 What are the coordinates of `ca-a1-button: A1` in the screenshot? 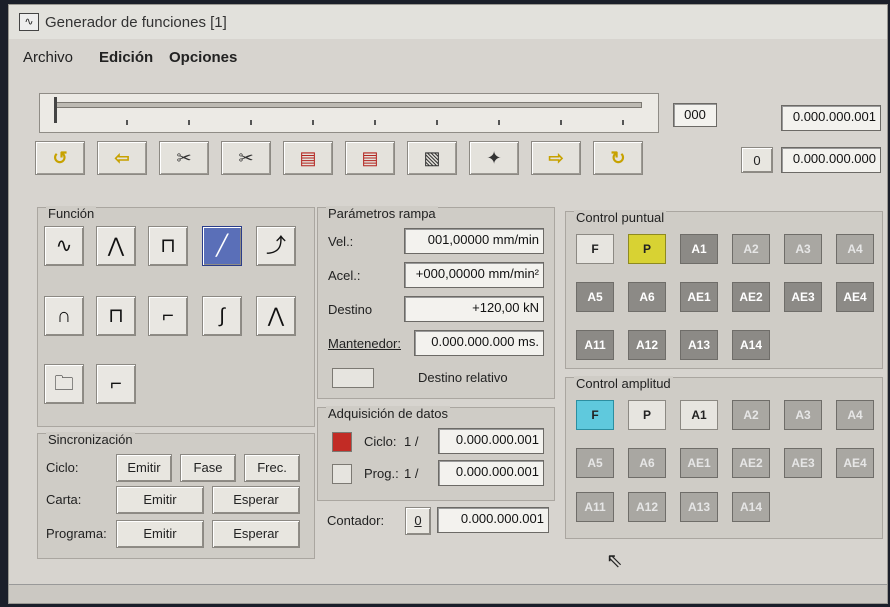 It's located at (699, 415).